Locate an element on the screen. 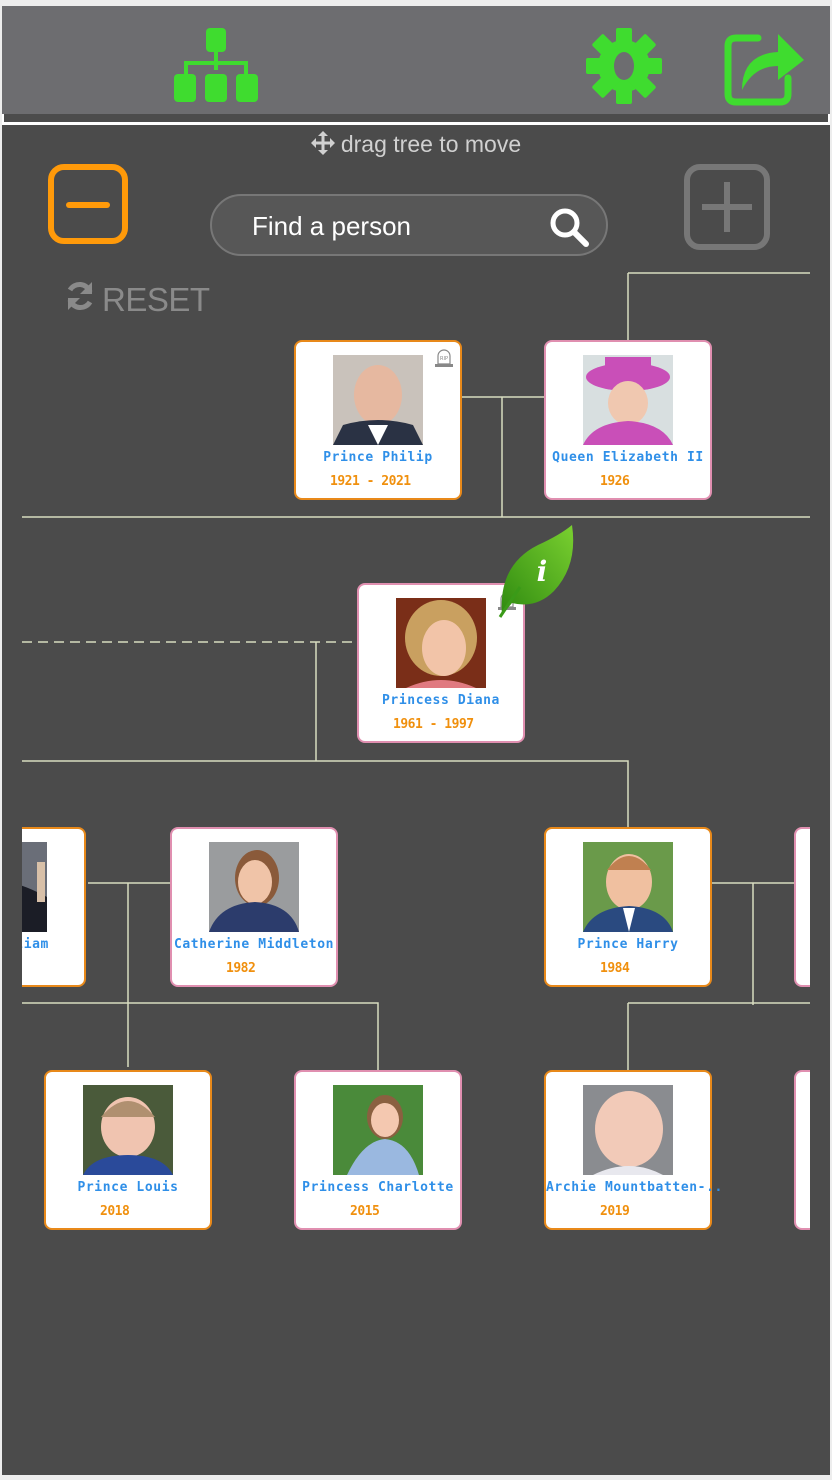 Image resolution: width=832 pixels, height=1480 pixels. info-leaf-icon: i is located at coordinates (537, 574).